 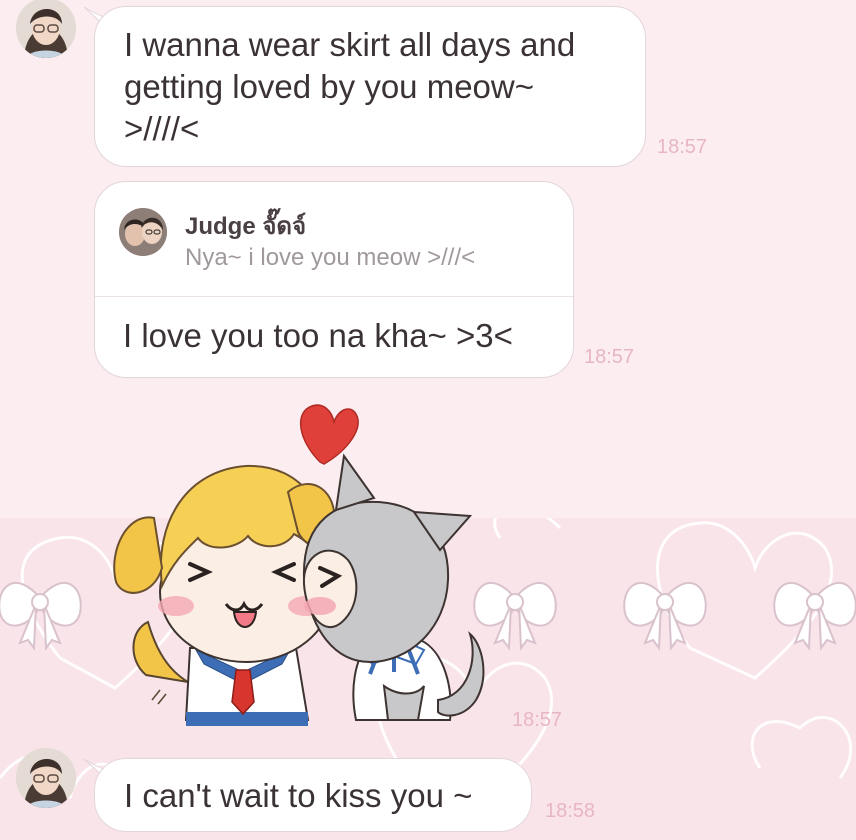 What do you see at coordinates (330, 257) in the screenshot?
I see `reply-quoted-text: Nya~ i love you meow >///<` at bounding box center [330, 257].